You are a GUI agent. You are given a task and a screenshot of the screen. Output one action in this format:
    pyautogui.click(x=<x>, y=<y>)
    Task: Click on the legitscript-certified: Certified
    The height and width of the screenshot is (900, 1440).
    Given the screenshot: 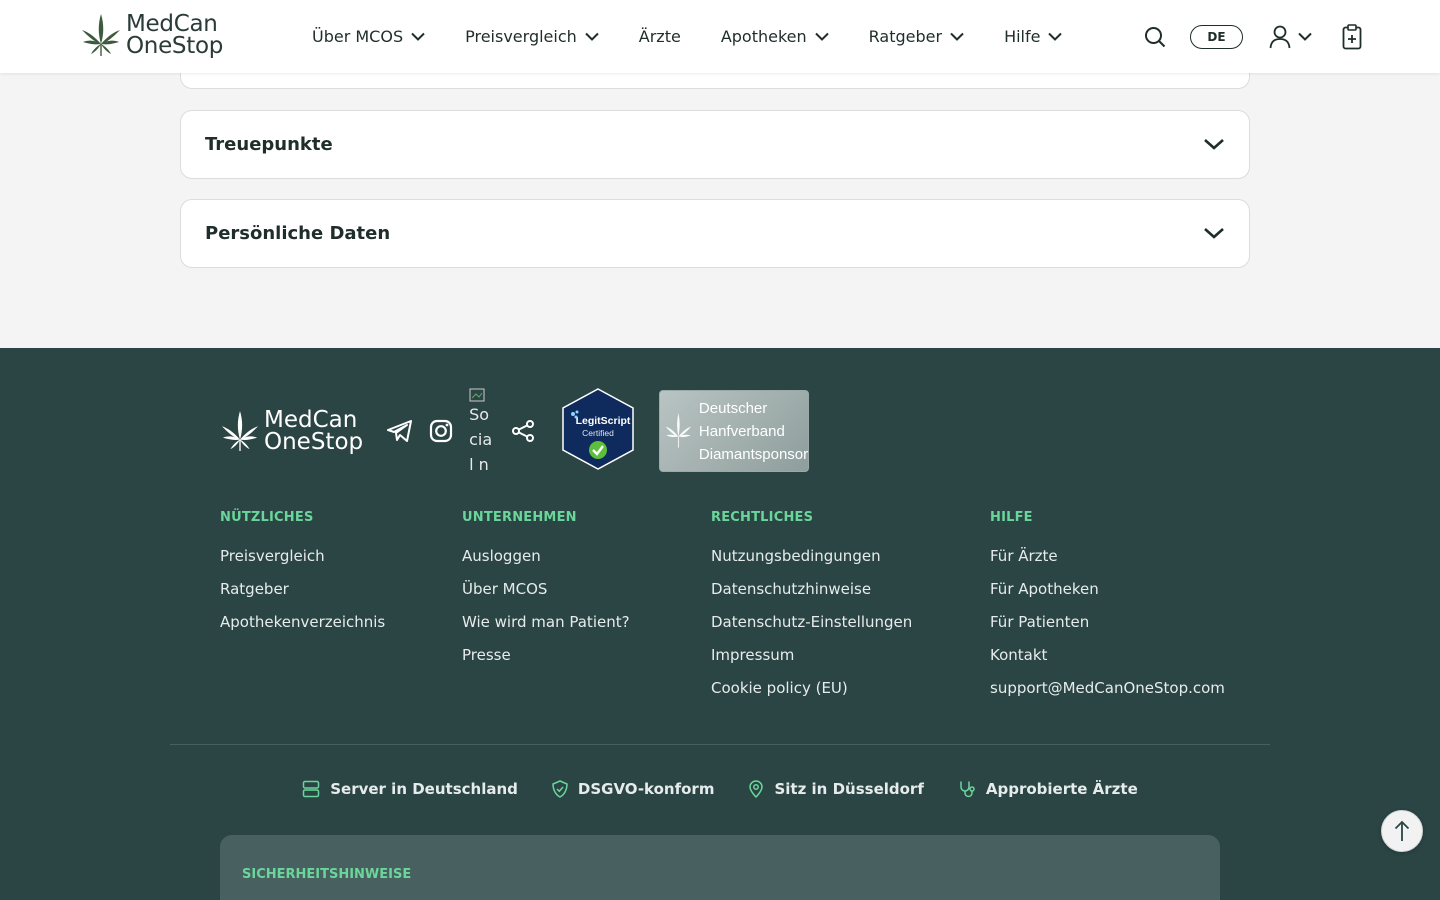 What is the action you would take?
    pyautogui.click(x=598, y=433)
    